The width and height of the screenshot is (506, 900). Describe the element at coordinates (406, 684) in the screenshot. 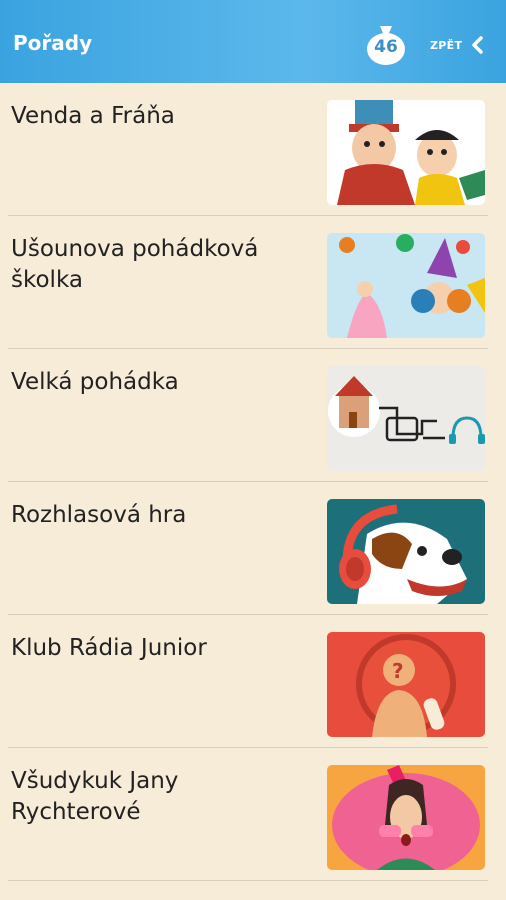

I see `silhouette-question-thumbnail: ?` at that location.